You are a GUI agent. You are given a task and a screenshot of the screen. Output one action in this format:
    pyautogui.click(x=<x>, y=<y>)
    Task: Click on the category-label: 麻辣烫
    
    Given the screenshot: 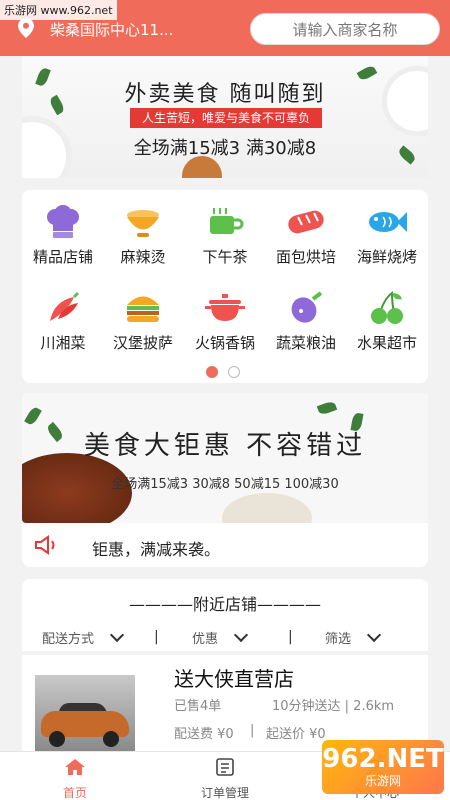 What is the action you would take?
    pyautogui.click(x=143, y=257)
    